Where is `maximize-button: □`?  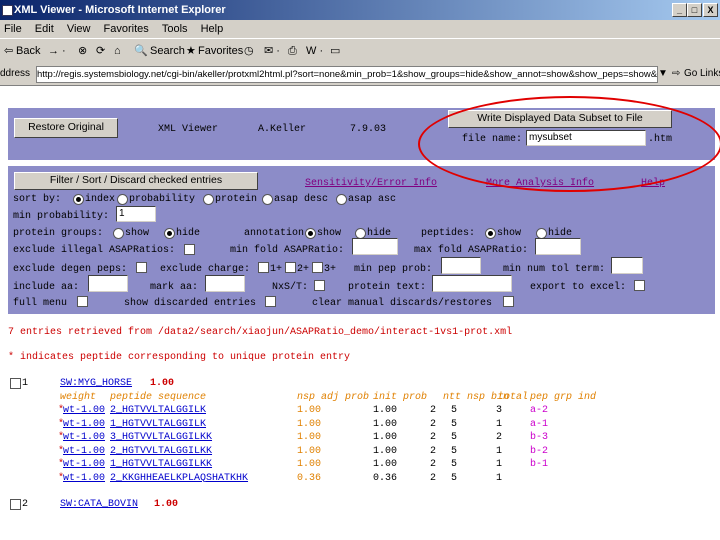
maximize-button: □ is located at coordinates (694, 10).